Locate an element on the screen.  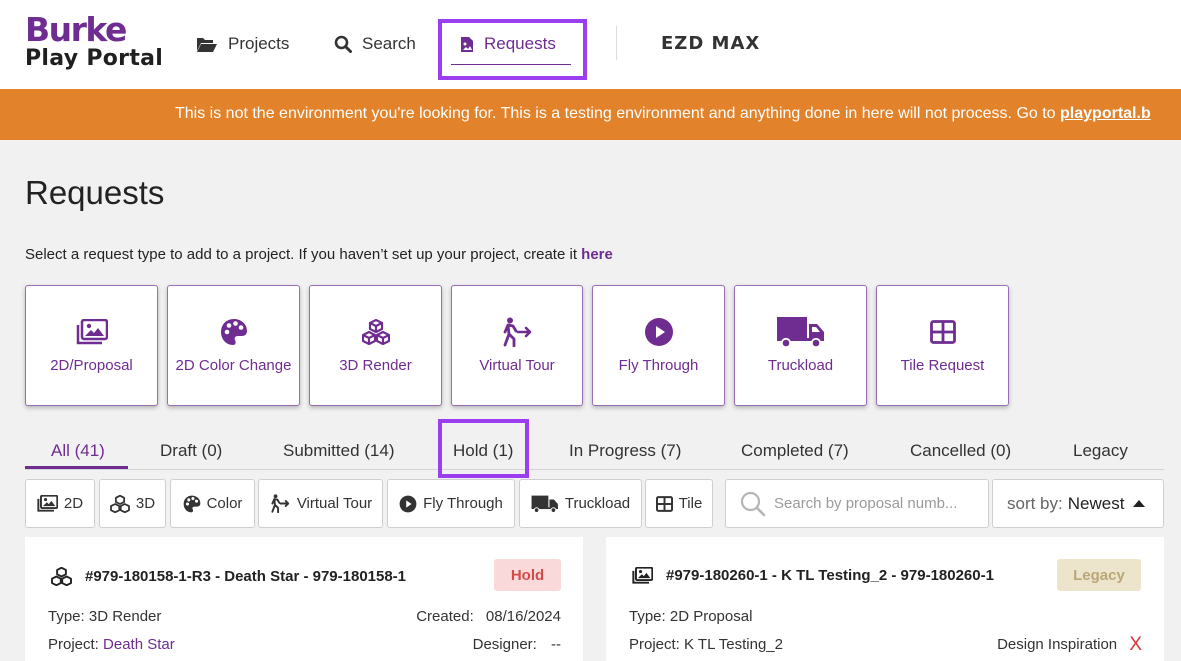
tab-in-progress: In Progress (7) is located at coordinates (625, 451).